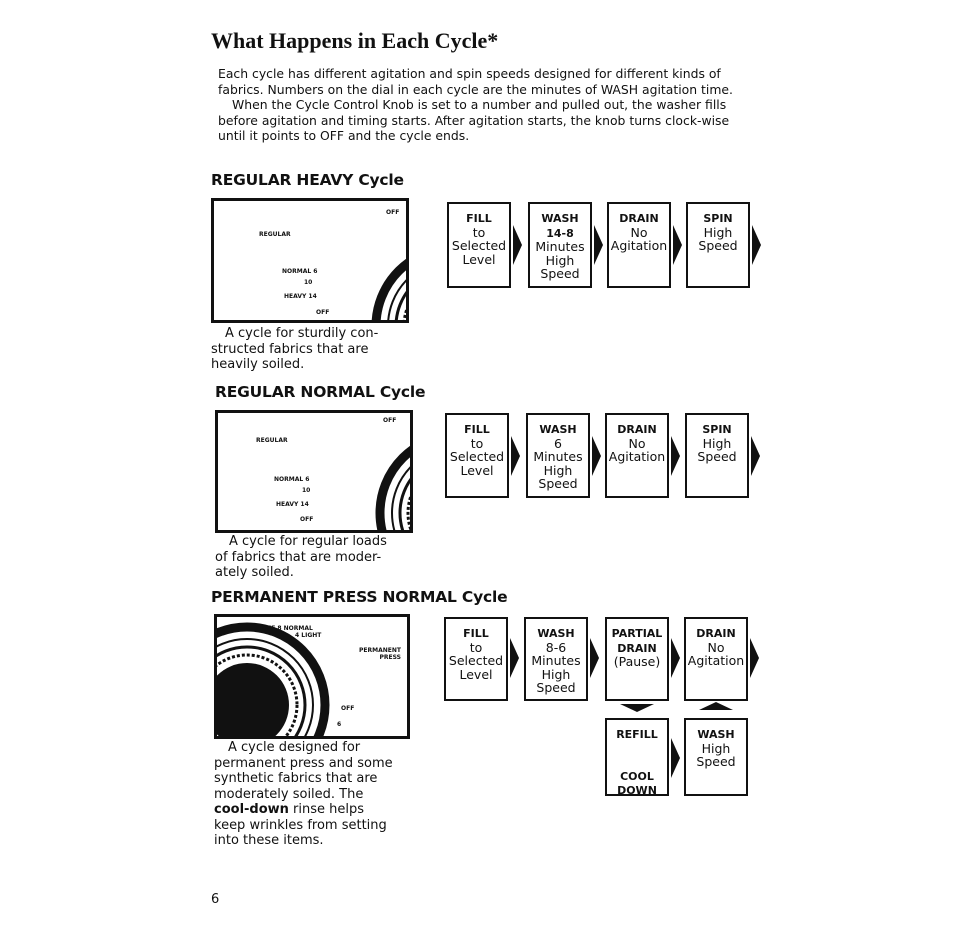  What do you see at coordinates (355, 40) in the screenshot?
I see `page-title: What Happens in Each Cycle*` at bounding box center [355, 40].